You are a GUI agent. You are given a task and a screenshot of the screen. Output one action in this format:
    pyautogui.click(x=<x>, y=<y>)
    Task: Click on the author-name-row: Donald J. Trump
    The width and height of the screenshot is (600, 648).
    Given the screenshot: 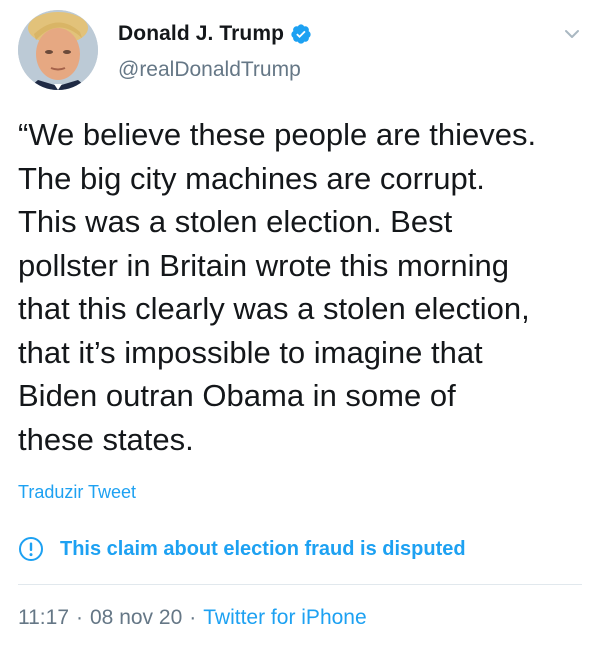 What is the action you would take?
    pyautogui.click(x=215, y=34)
    